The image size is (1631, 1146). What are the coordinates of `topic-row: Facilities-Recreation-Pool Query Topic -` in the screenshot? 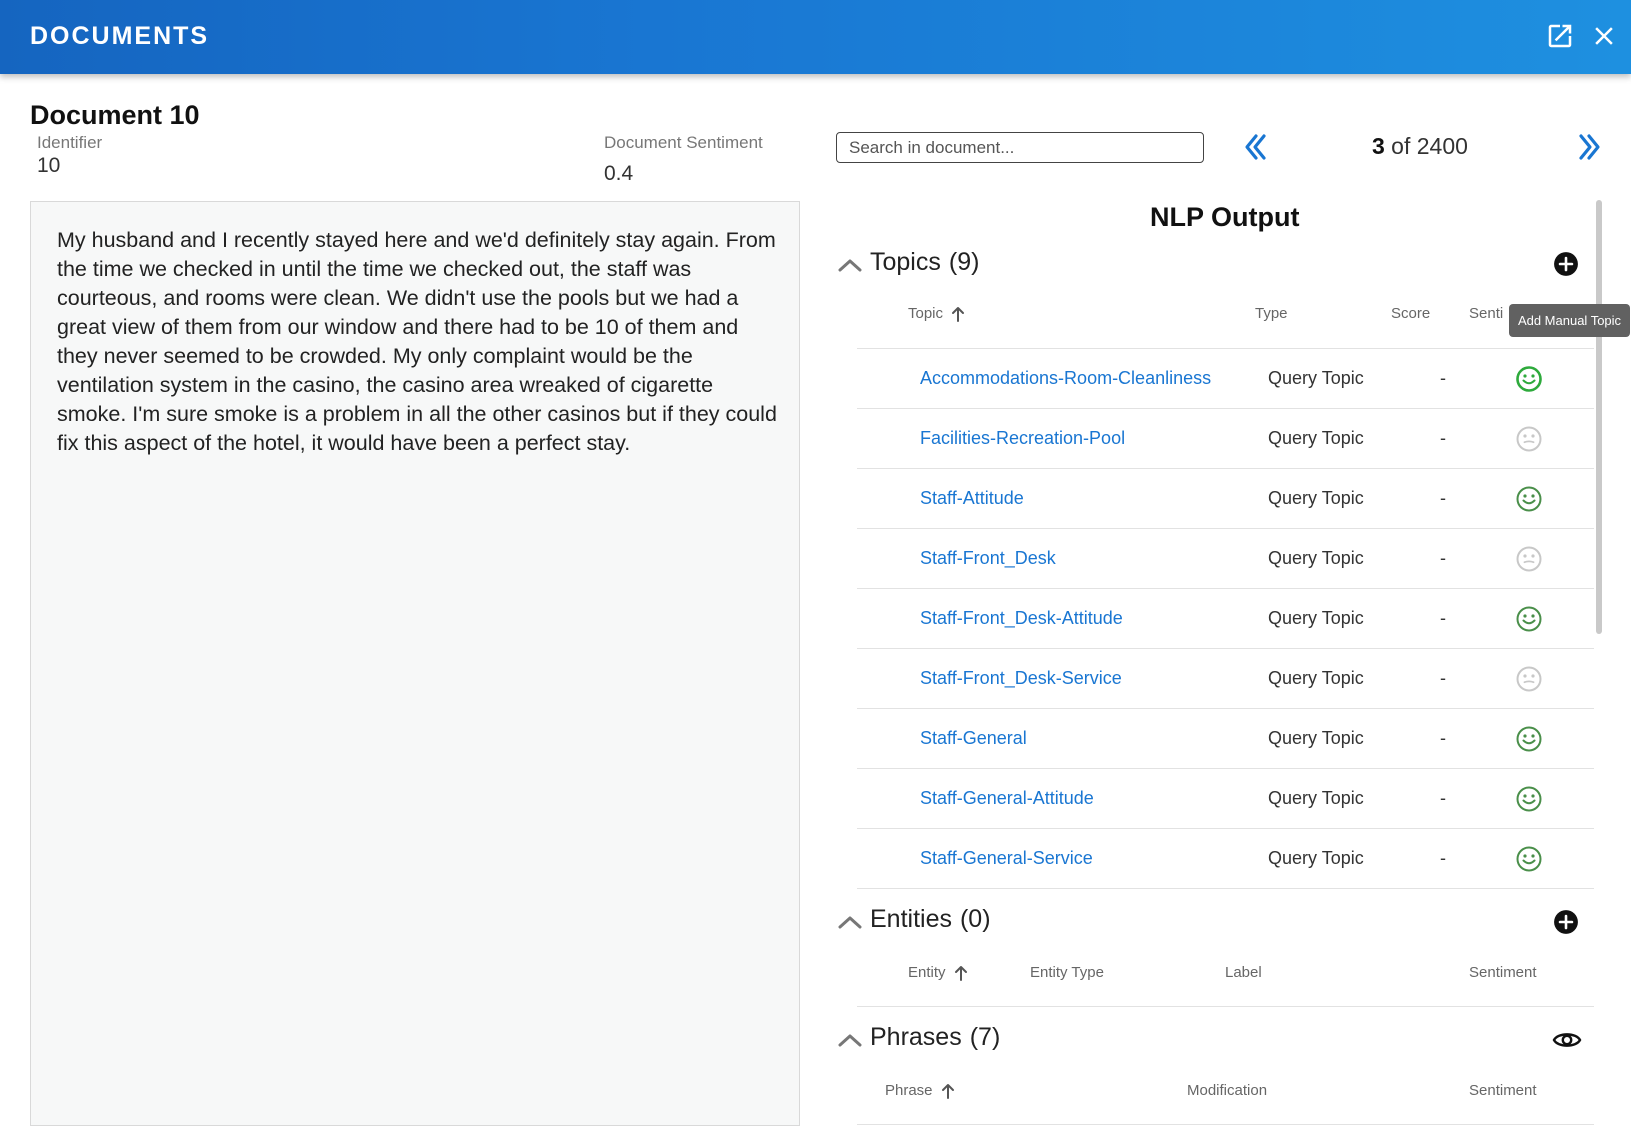 It's located at (1225, 439).